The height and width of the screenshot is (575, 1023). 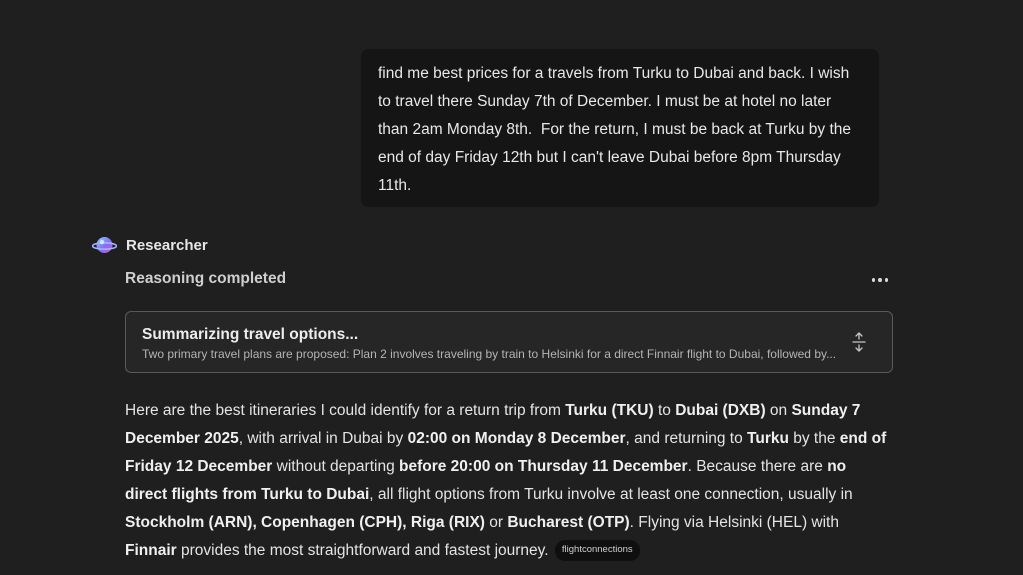 I want to click on response-segment: . Flying via Helsinki (HEL) with, so click(x=734, y=522).